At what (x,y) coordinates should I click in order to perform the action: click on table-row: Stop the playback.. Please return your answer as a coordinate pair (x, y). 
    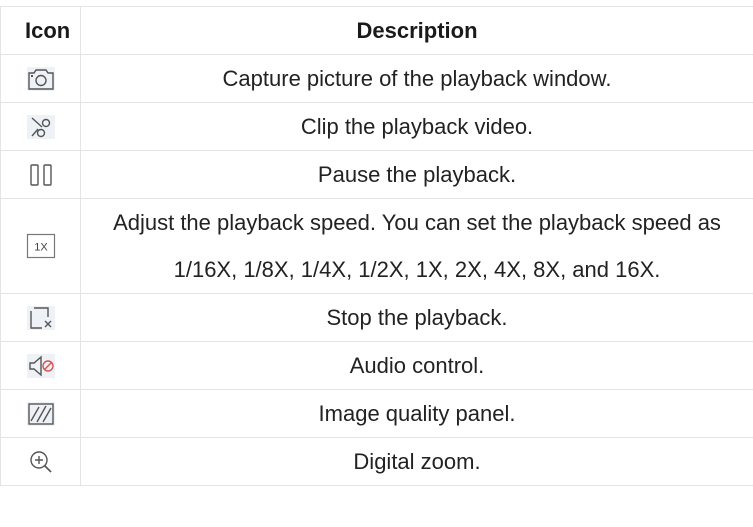
    Looking at the image, I should click on (376, 317).